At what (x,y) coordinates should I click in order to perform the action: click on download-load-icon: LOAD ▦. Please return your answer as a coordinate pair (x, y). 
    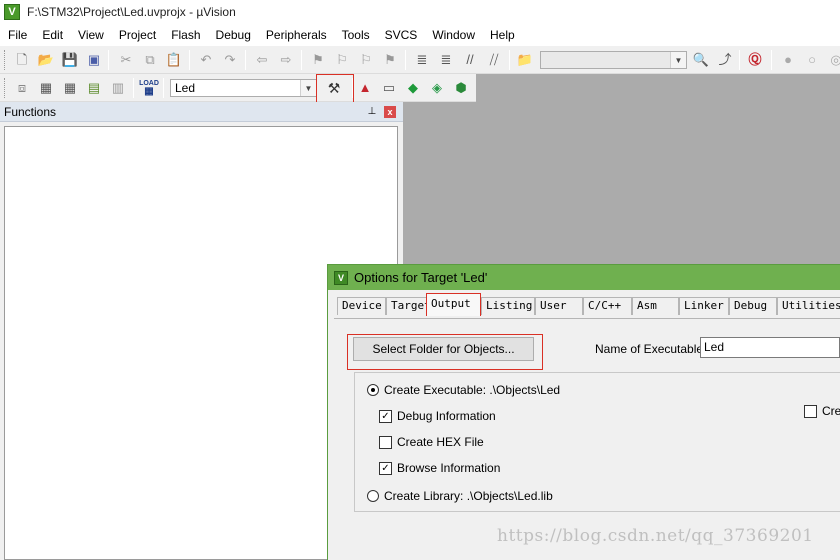
    Looking at the image, I should click on (149, 88).